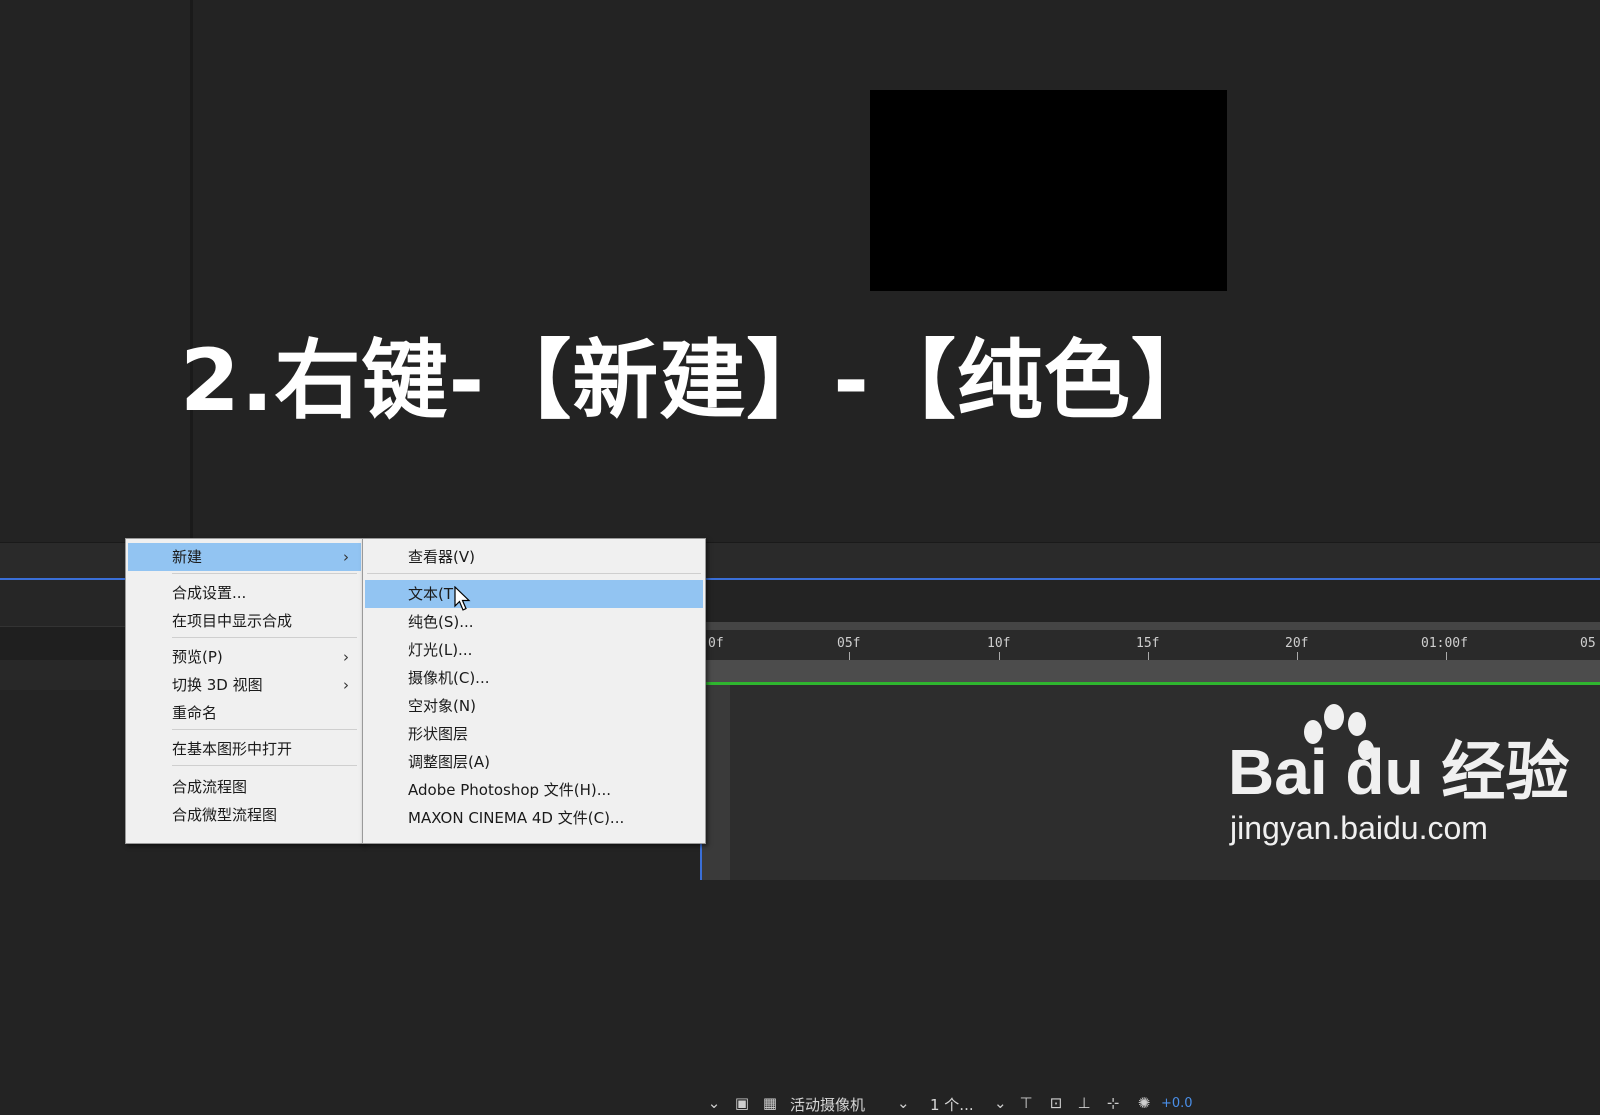 The image size is (1600, 1115). Describe the element at coordinates (1444, 643) in the screenshot. I see `tick-label: 01:00f` at that location.